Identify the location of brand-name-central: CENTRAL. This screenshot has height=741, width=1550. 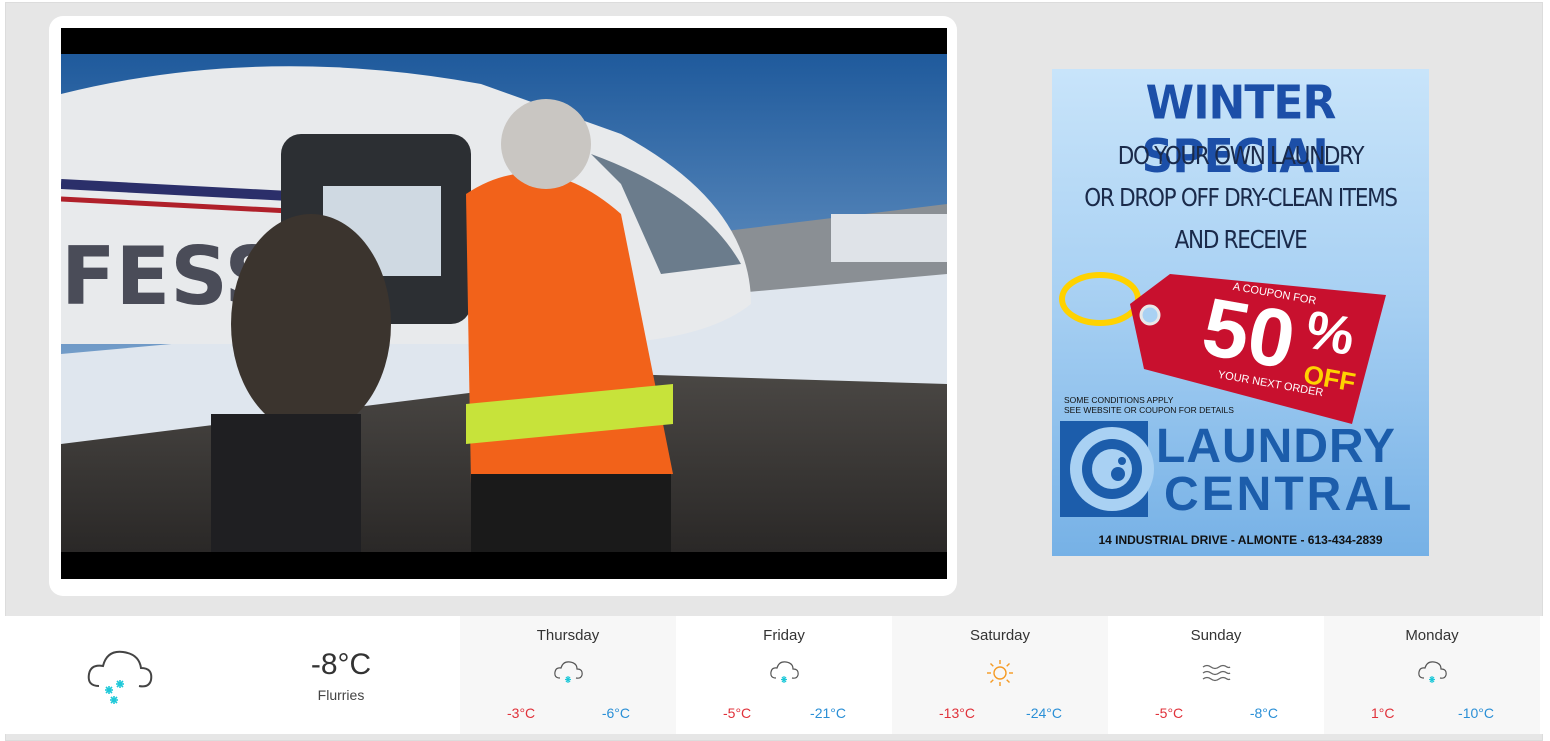
(1289, 494).